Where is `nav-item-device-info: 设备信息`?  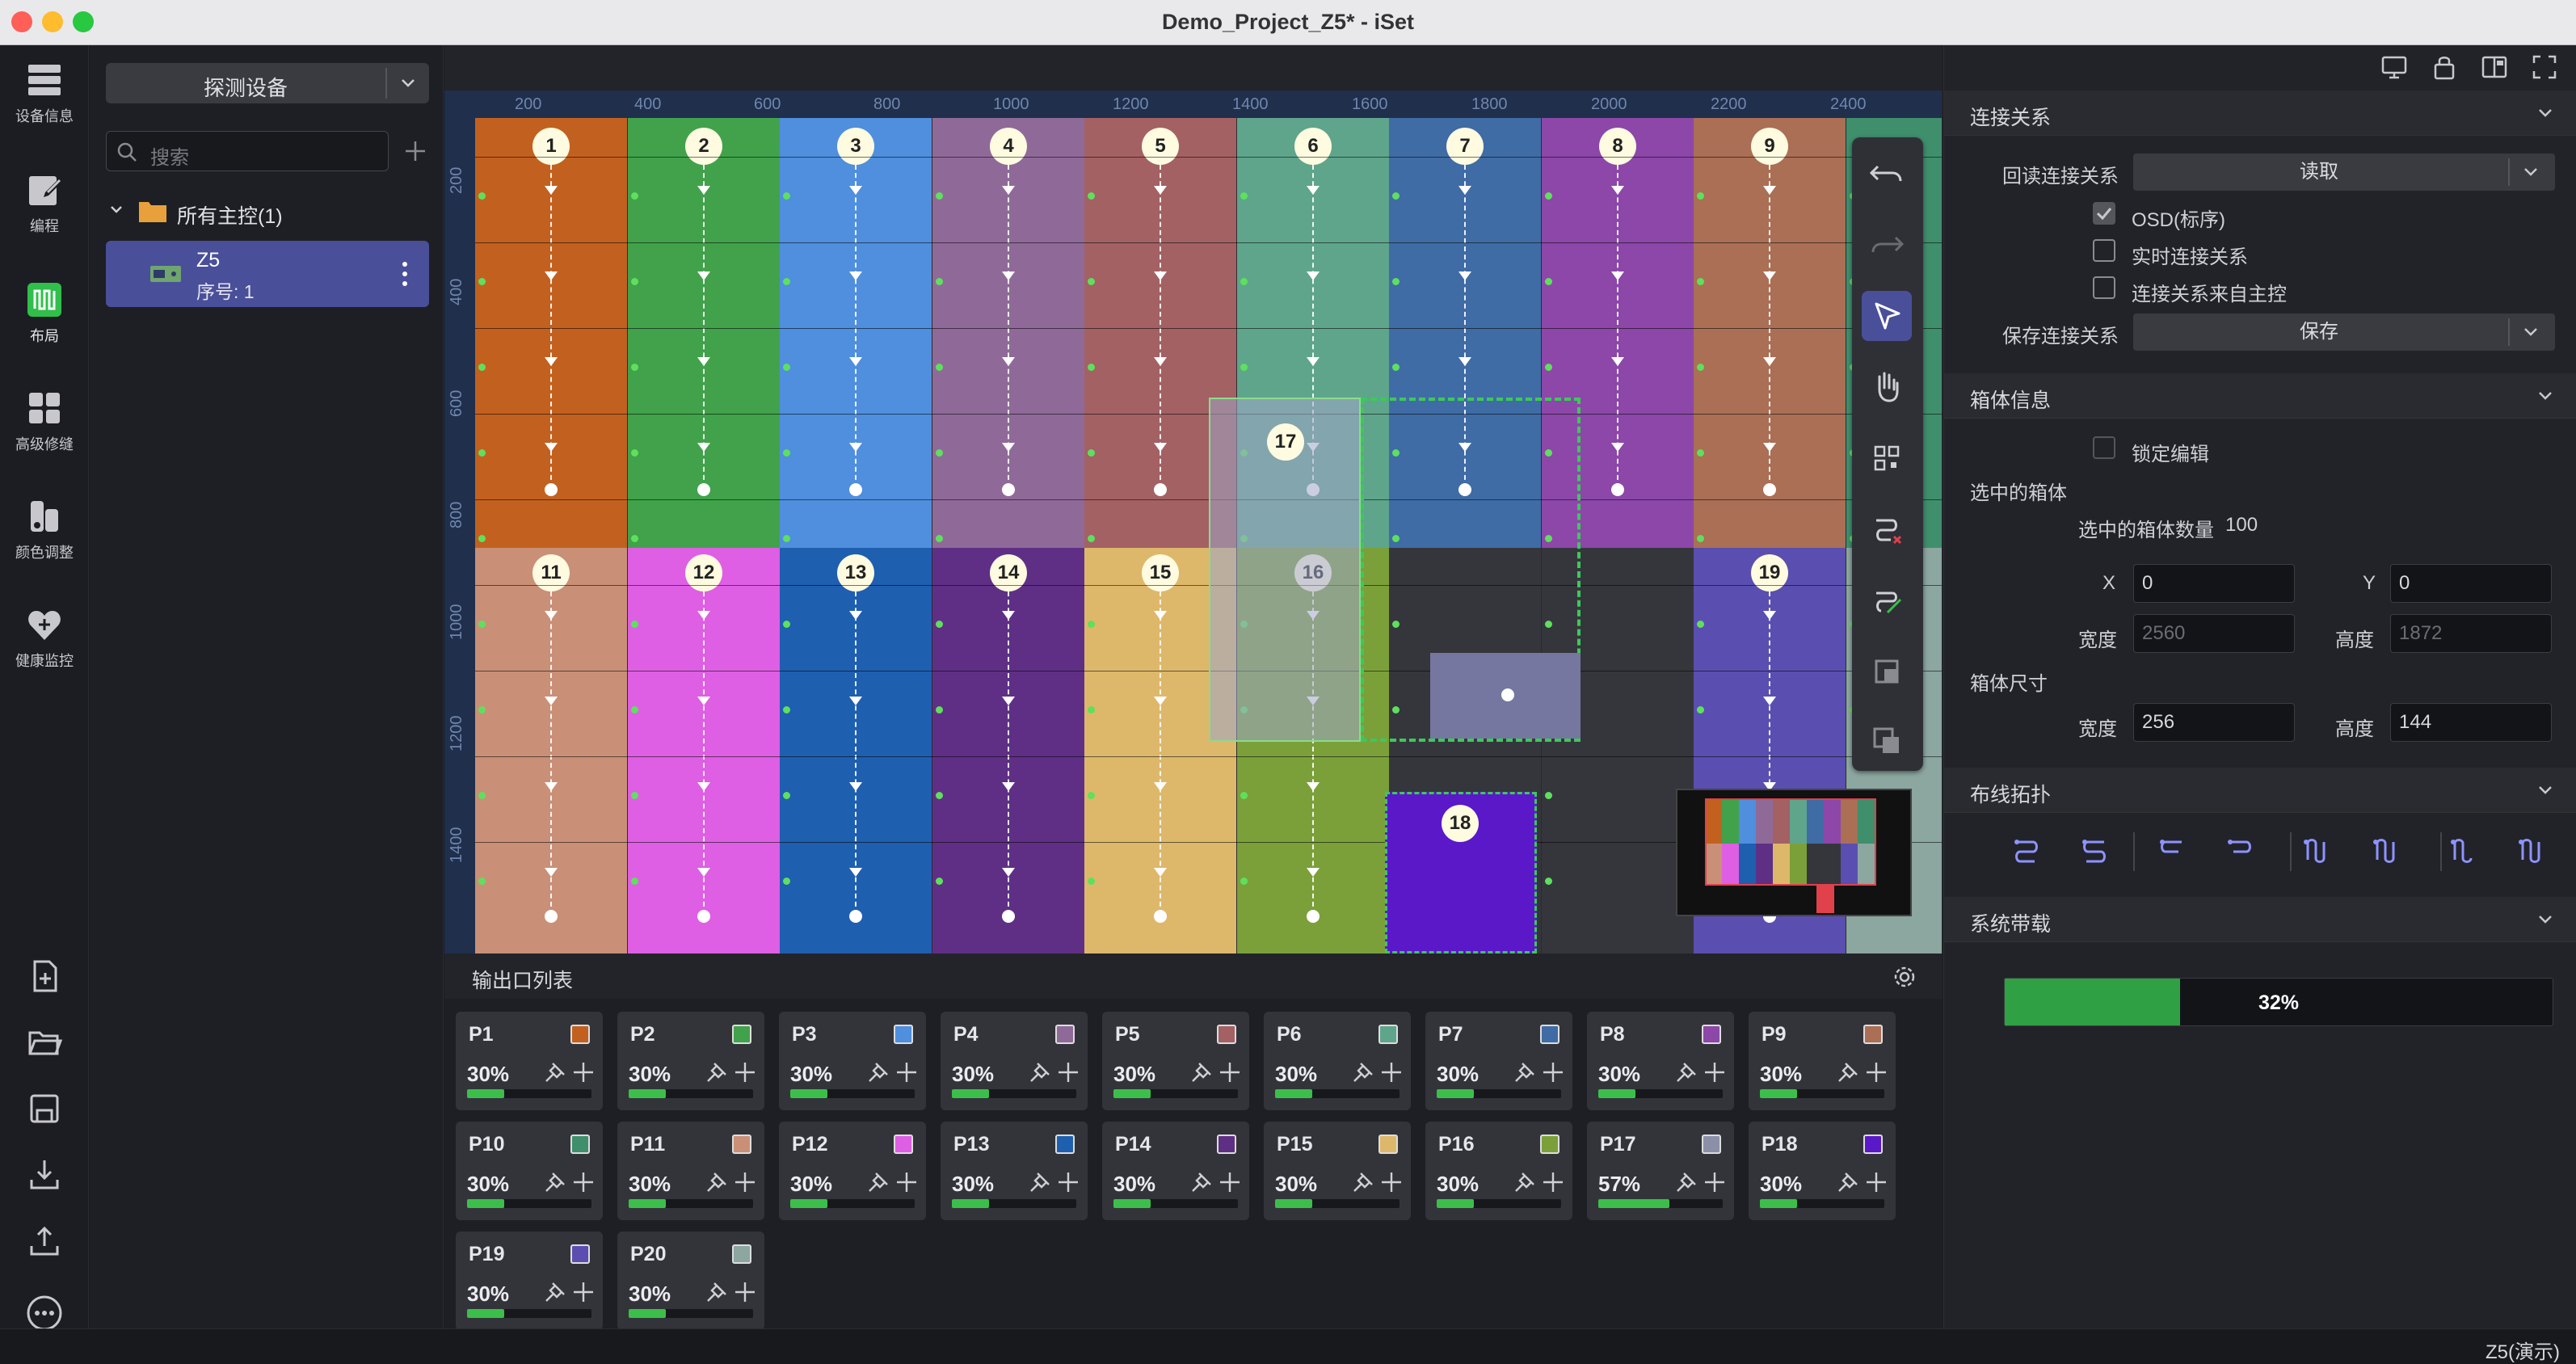
nav-item-device-info: 设备信息 is located at coordinates (44, 93).